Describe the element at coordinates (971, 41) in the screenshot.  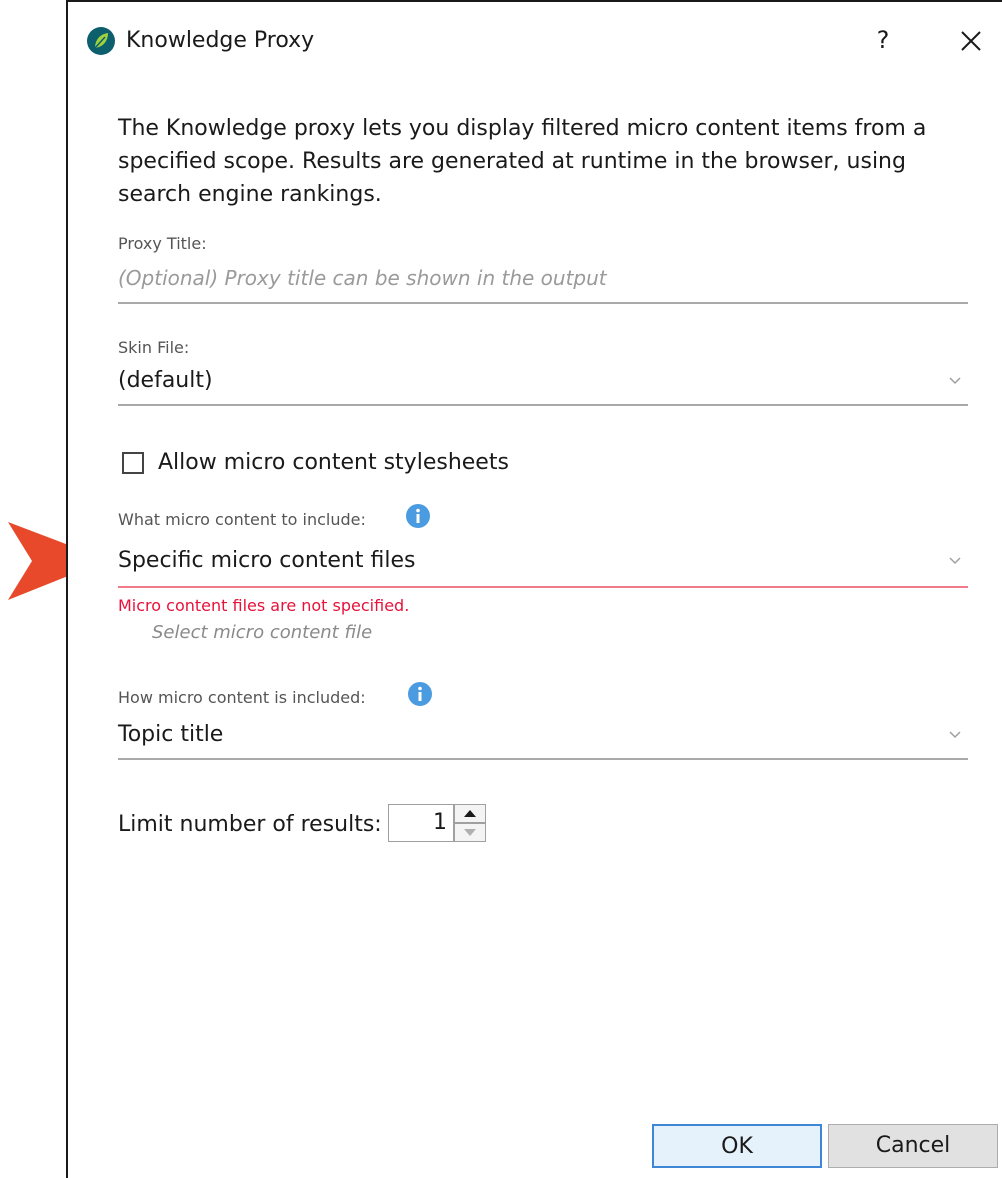
I see `close-icon` at that location.